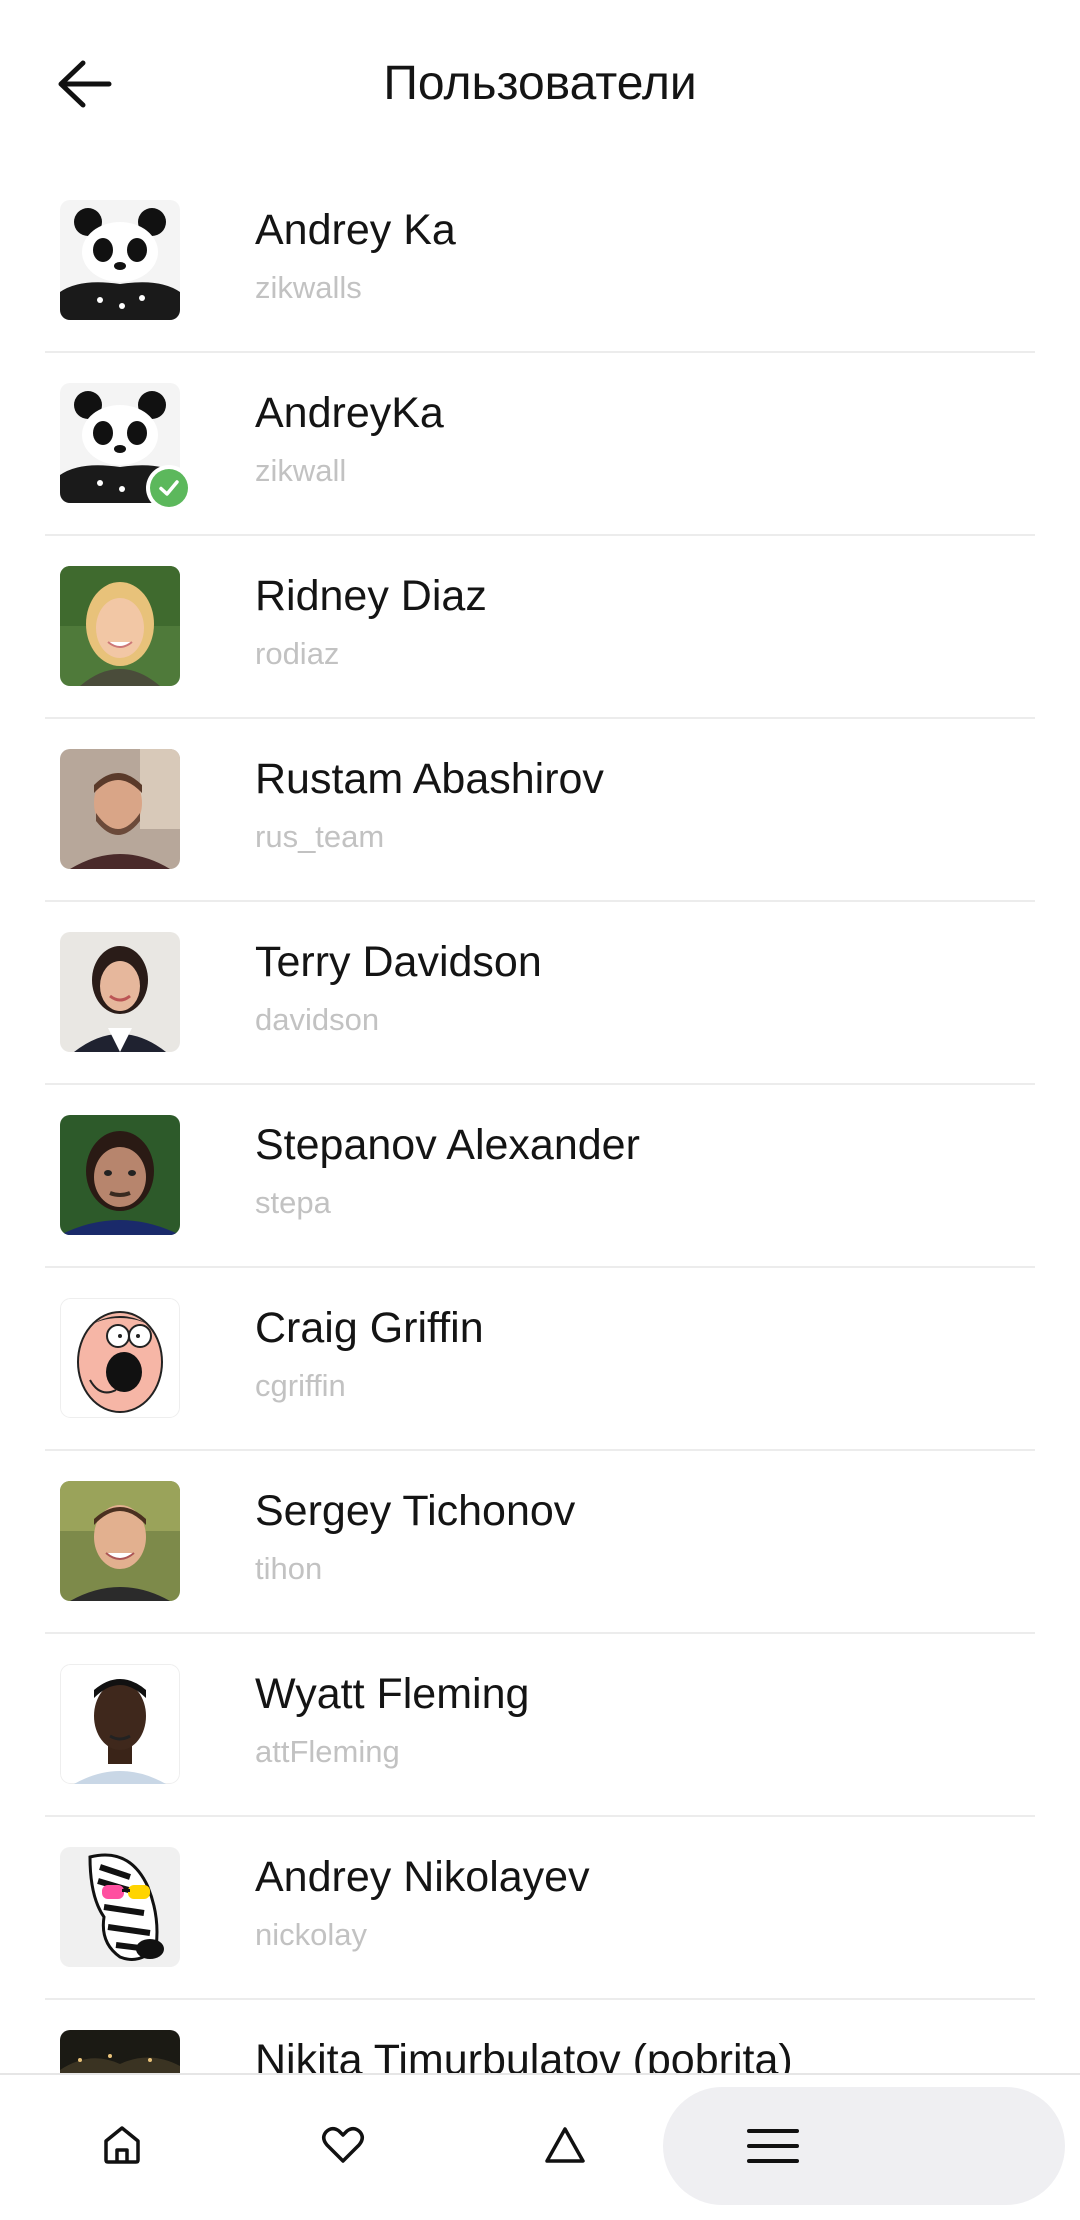  I want to click on user-username: zikwalls, so click(308, 287).